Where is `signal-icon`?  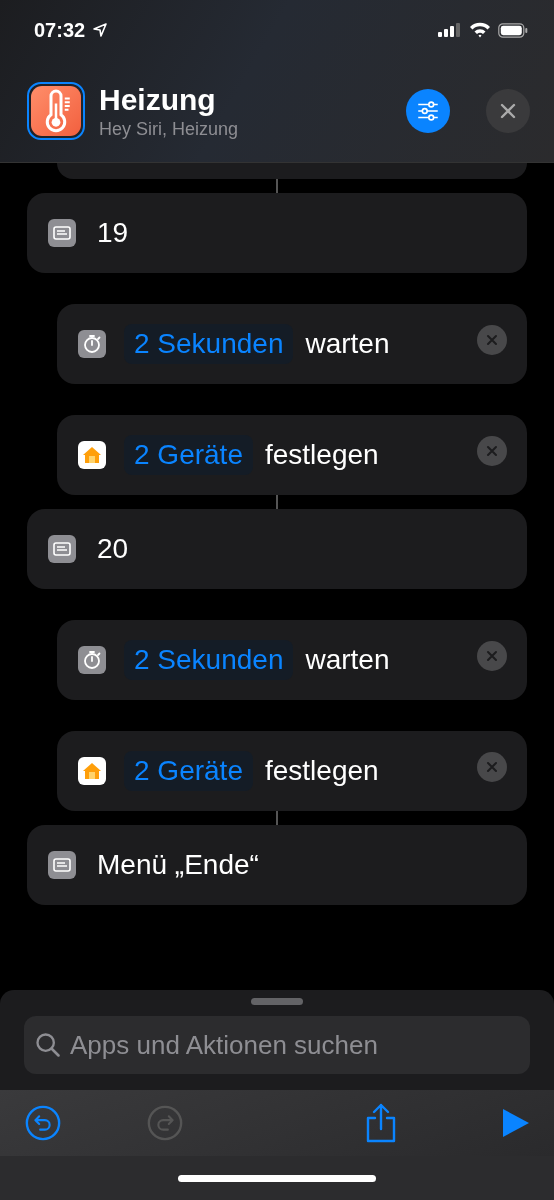 signal-icon is located at coordinates (450, 30).